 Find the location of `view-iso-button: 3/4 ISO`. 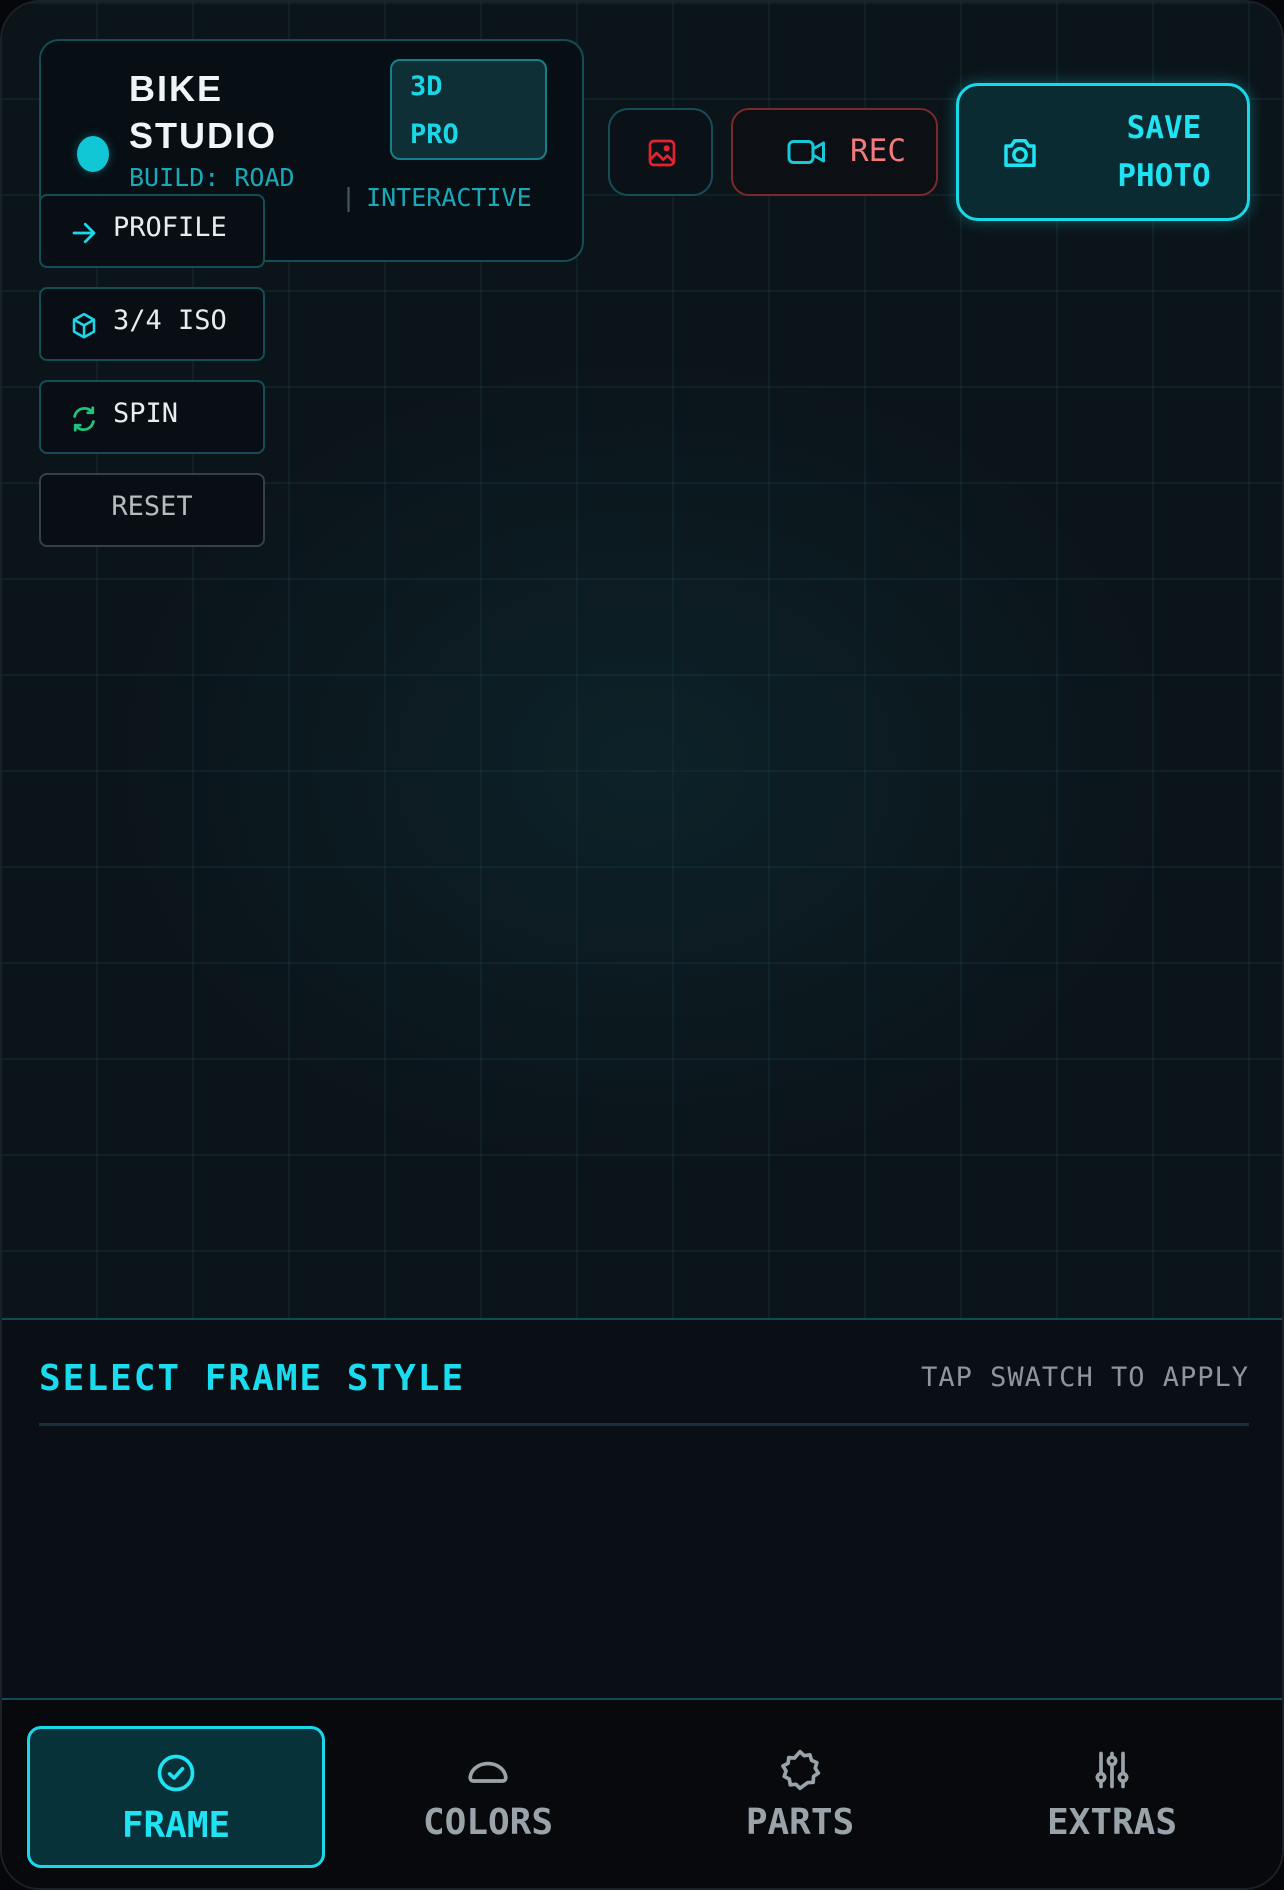

view-iso-button: 3/4 ISO is located at coordinates (152, 324).